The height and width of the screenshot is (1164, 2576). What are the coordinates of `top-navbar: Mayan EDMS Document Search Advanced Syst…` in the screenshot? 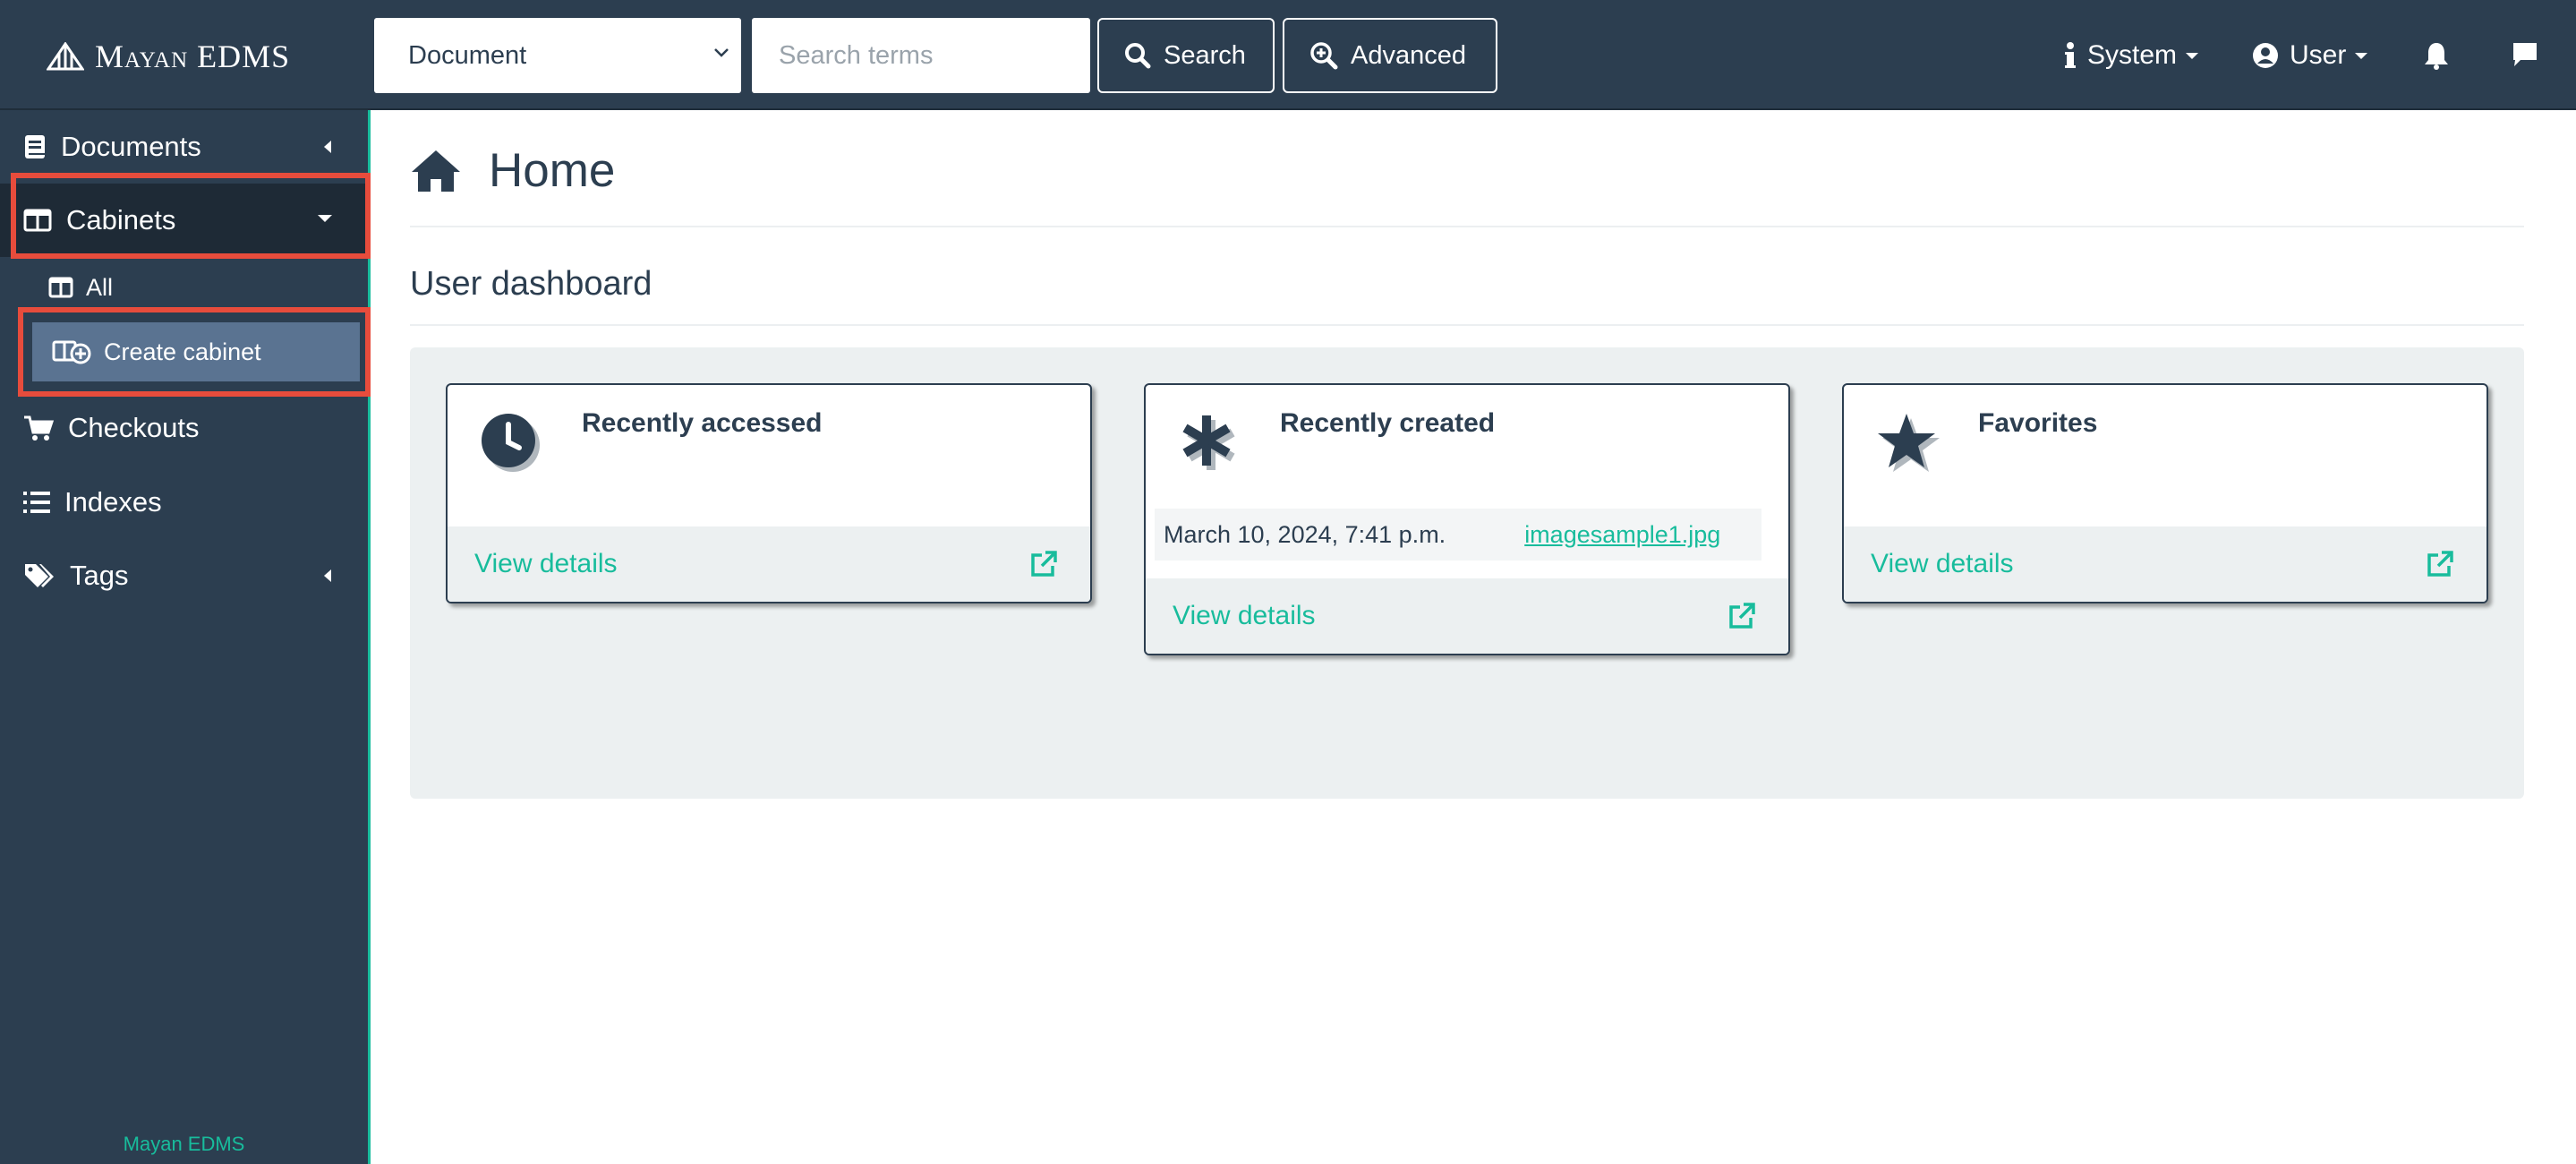 It's located at (1288, 55).